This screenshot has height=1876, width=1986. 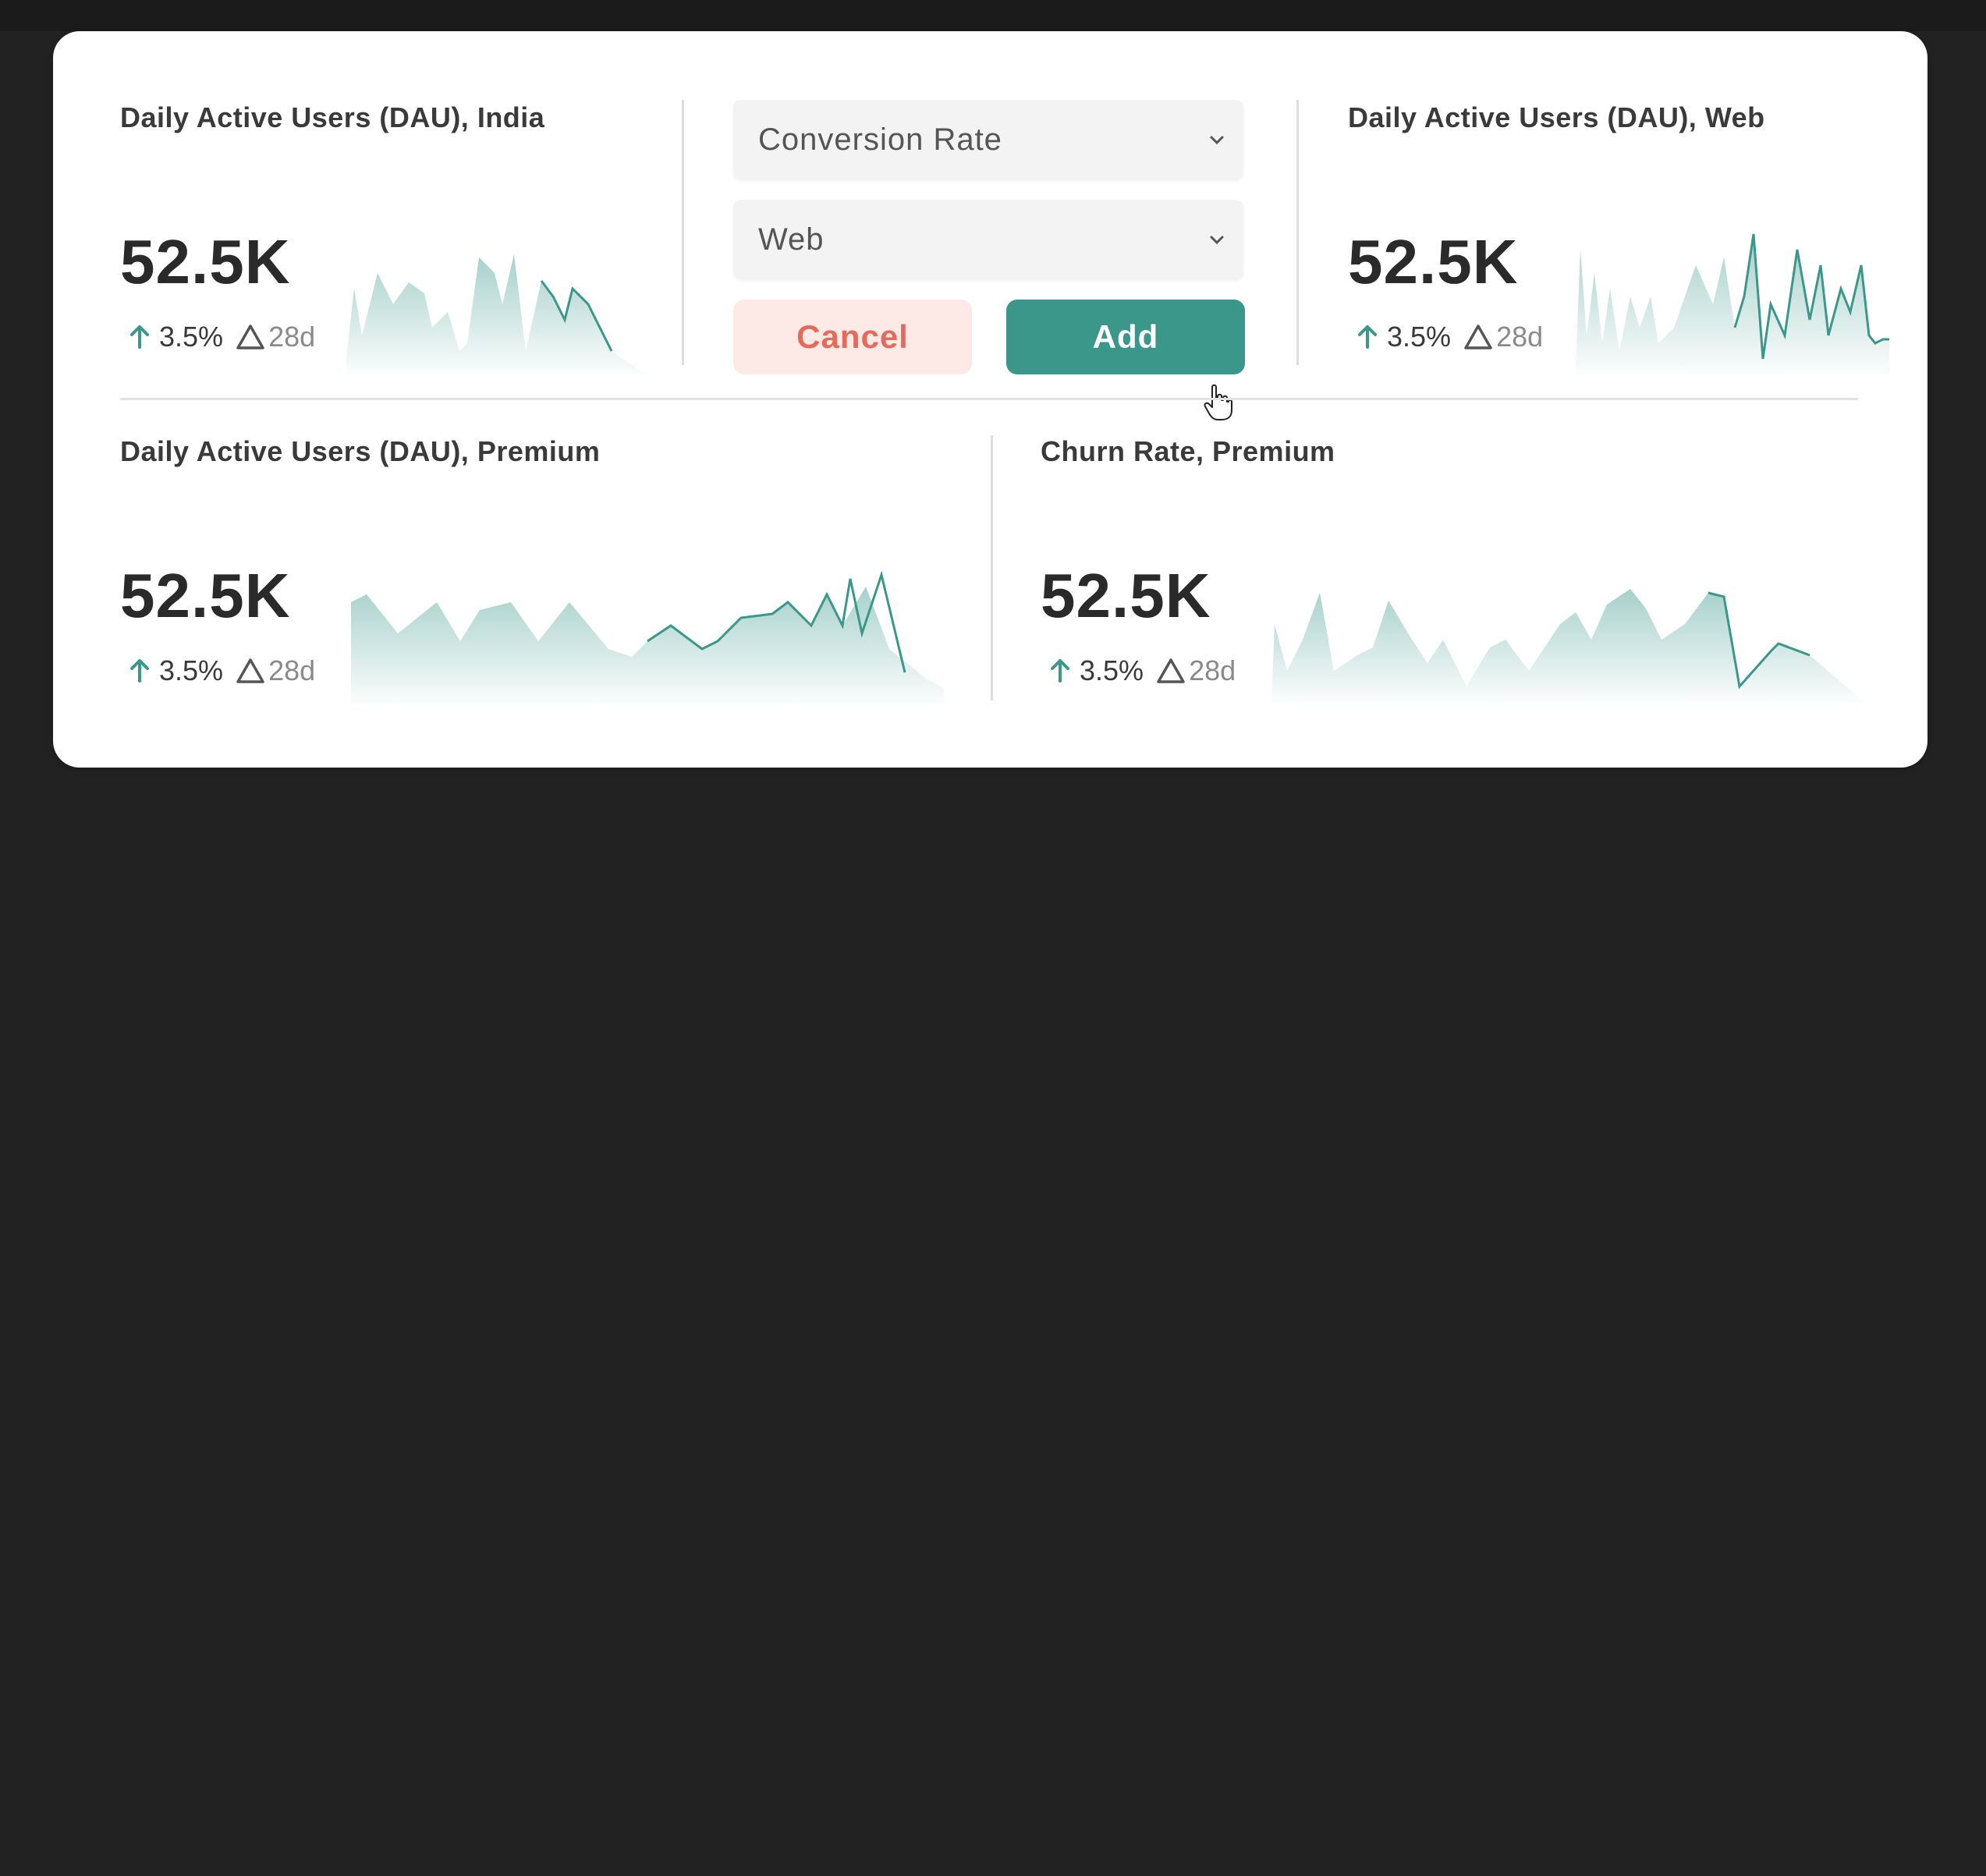 I want to click on metric-title: Daily Active Users (DAU), India, so click(x=332, y=117).